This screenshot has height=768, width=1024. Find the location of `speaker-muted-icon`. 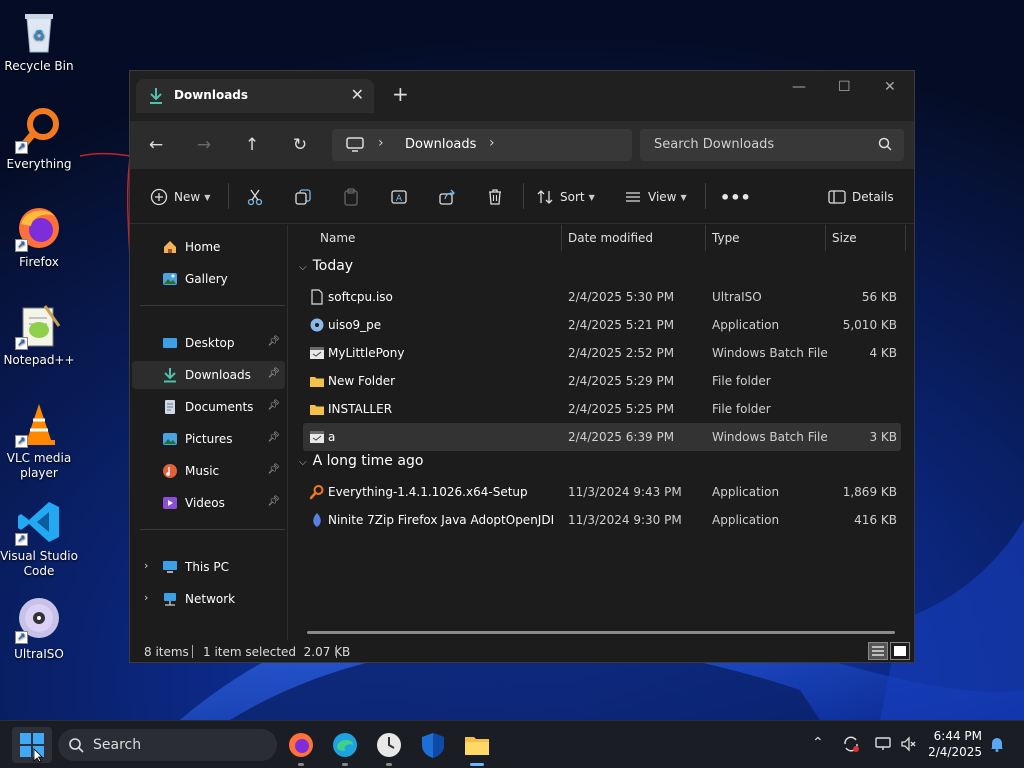

speaker-muted-icon is located at coordinates (909, 744).